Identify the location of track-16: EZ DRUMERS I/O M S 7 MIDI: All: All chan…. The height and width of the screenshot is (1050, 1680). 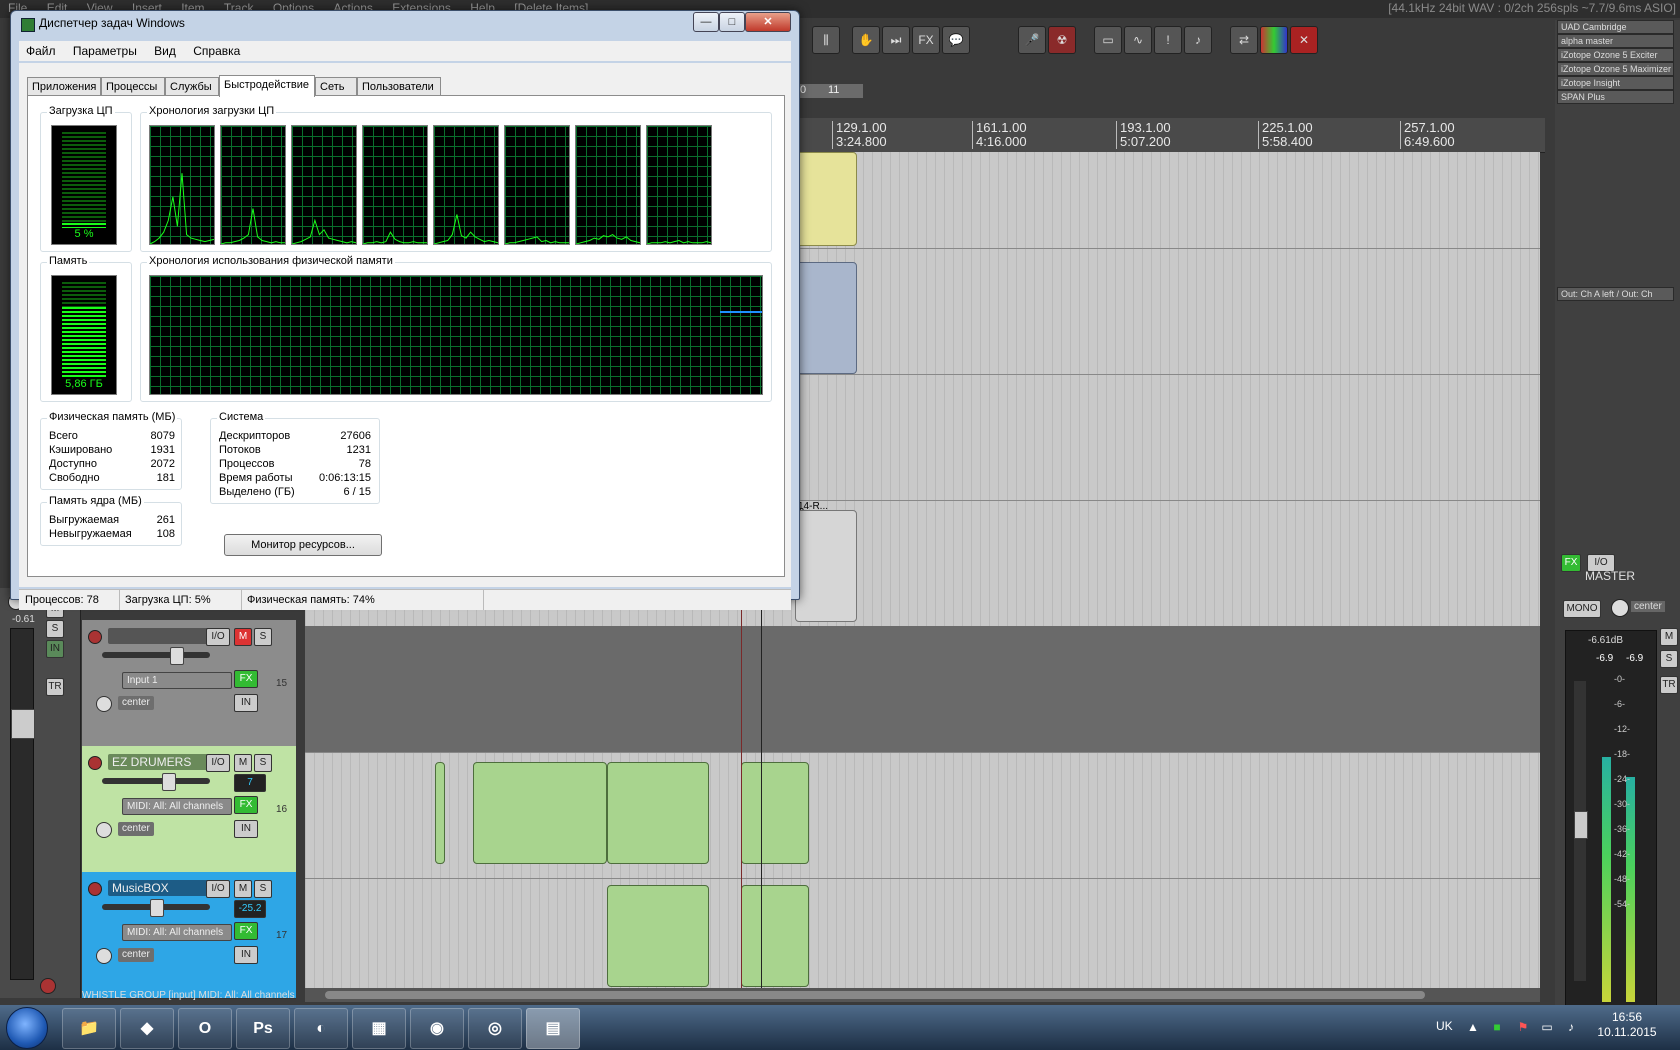
(189, 809).